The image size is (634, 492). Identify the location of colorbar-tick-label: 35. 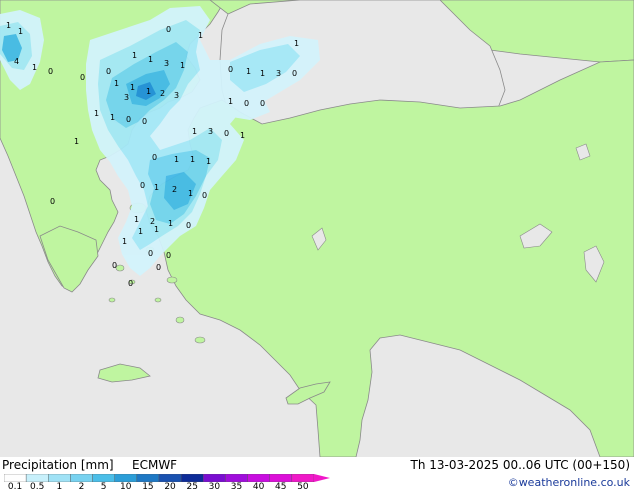
(236, 487).